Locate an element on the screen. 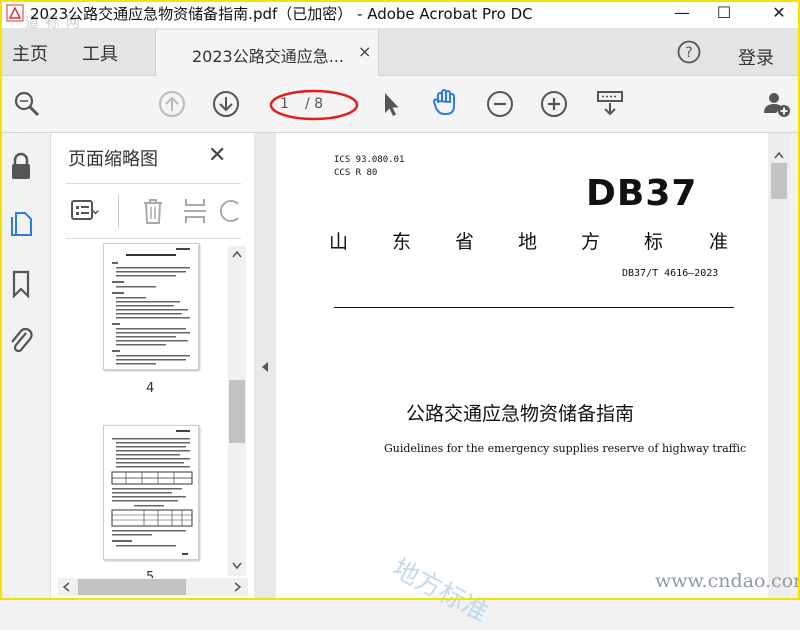 This screenshot has width=800, height=630. document-scroll-thumb is located at coordinates (779, 181).